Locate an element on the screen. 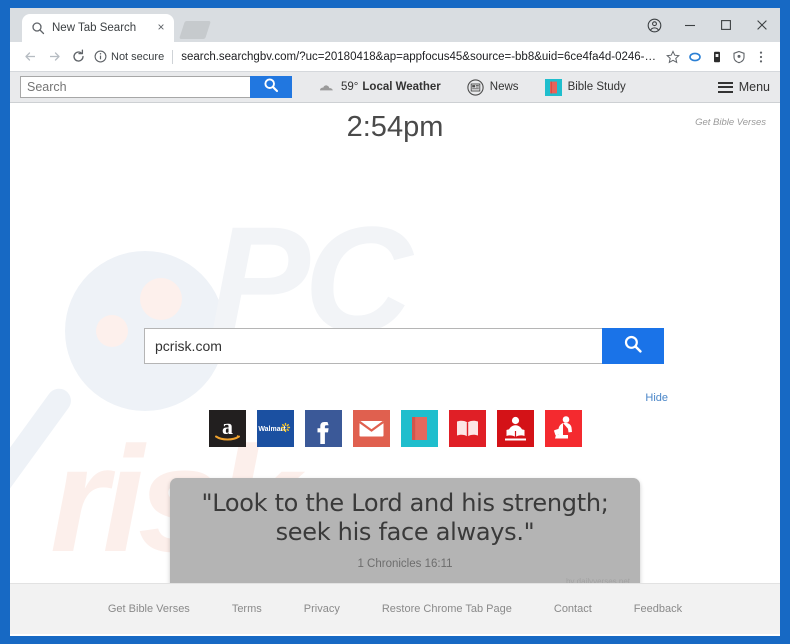  clock-display: 2:54pm is located at coordinates (395, 127).